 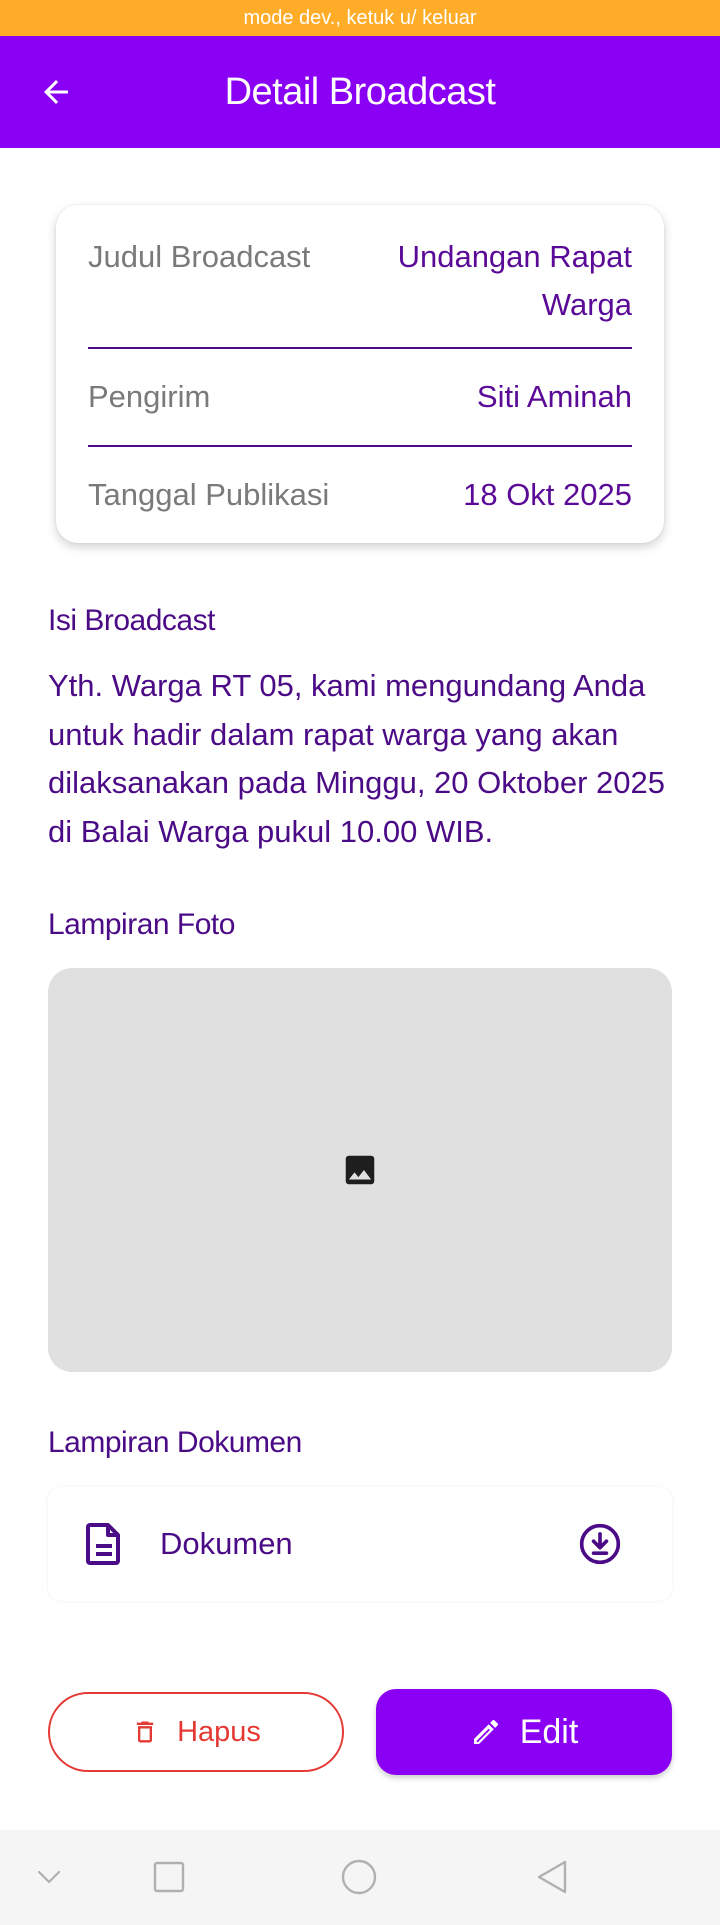 I want to click on photo-heading: Lampiran Foto, so click(x=141, y=924).